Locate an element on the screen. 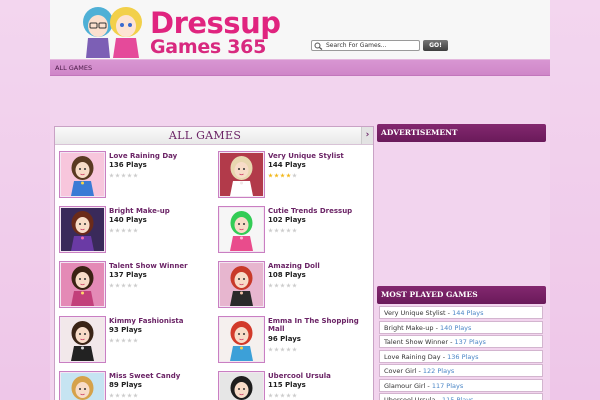 The height and width of the screenshot is (400, 600). most-played-item: Ubercool Ursula - 115 Plays is located at coordinates (461, 396).